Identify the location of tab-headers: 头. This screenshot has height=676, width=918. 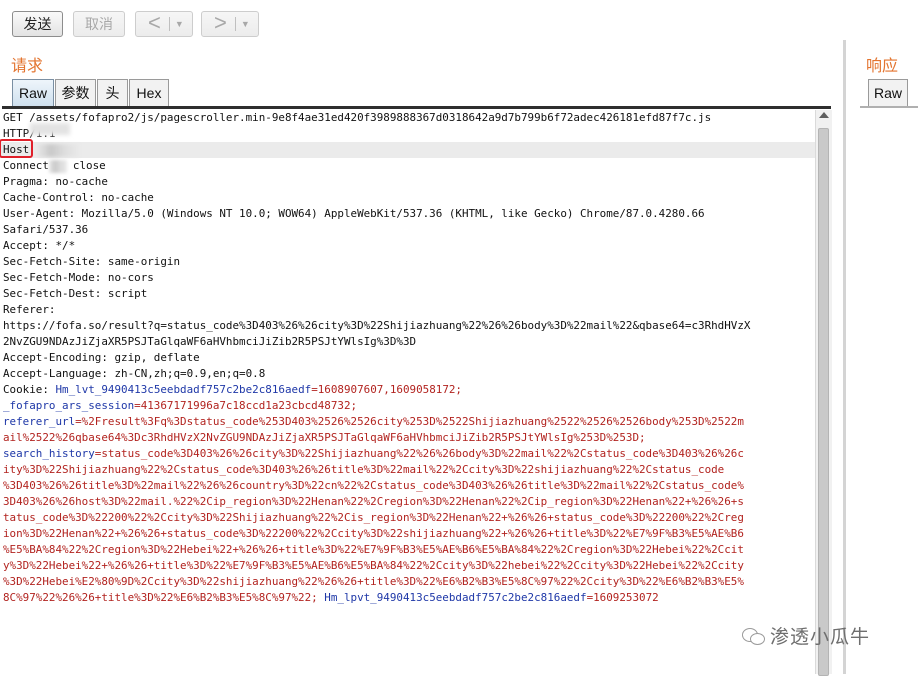
(112, 92).